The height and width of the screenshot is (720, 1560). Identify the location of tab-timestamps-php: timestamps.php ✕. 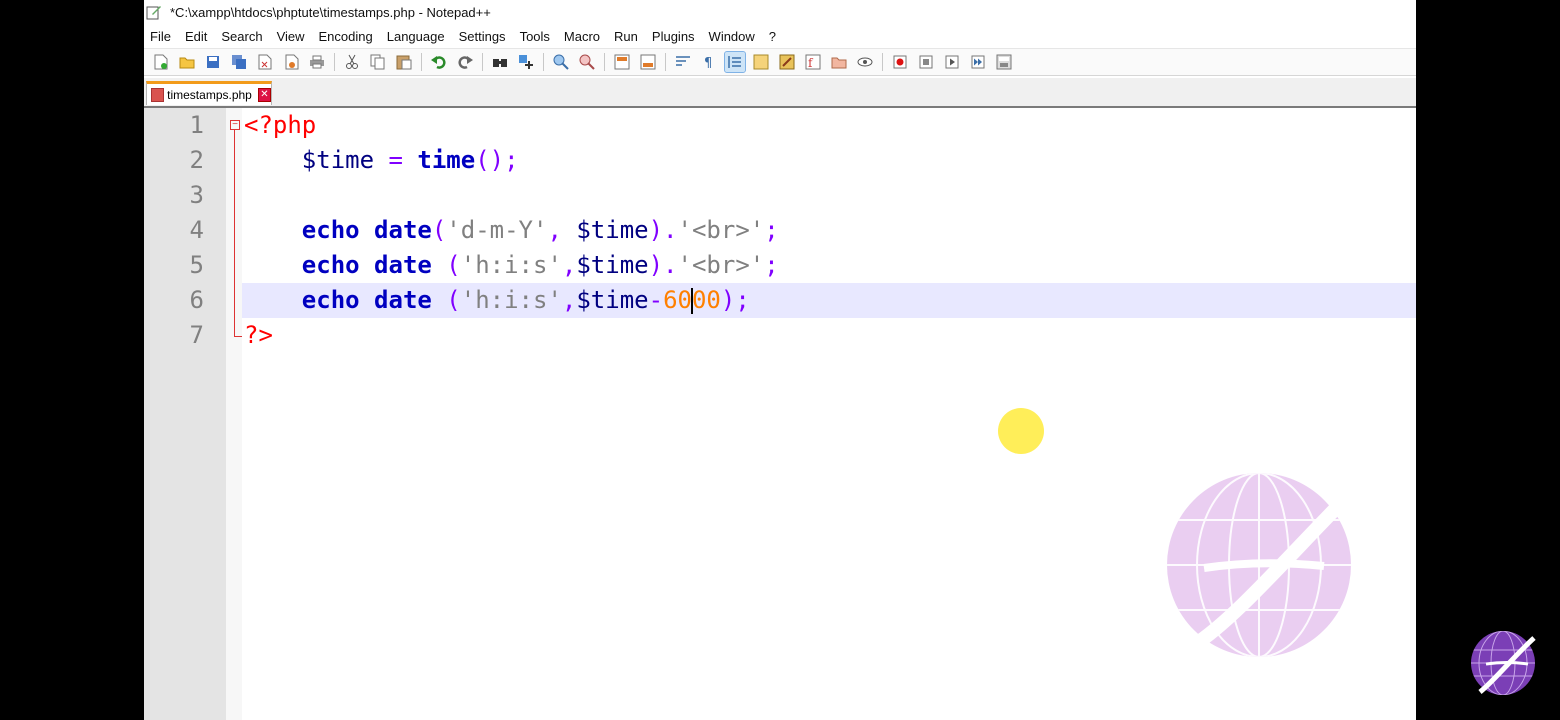
(209, 93).